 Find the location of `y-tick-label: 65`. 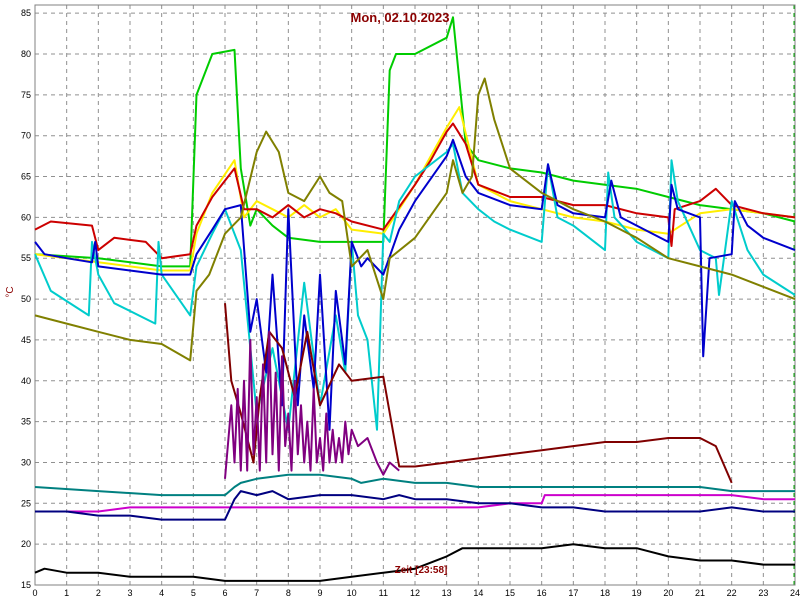

y-tick-label: 65 is located at coordinates (26, 177).